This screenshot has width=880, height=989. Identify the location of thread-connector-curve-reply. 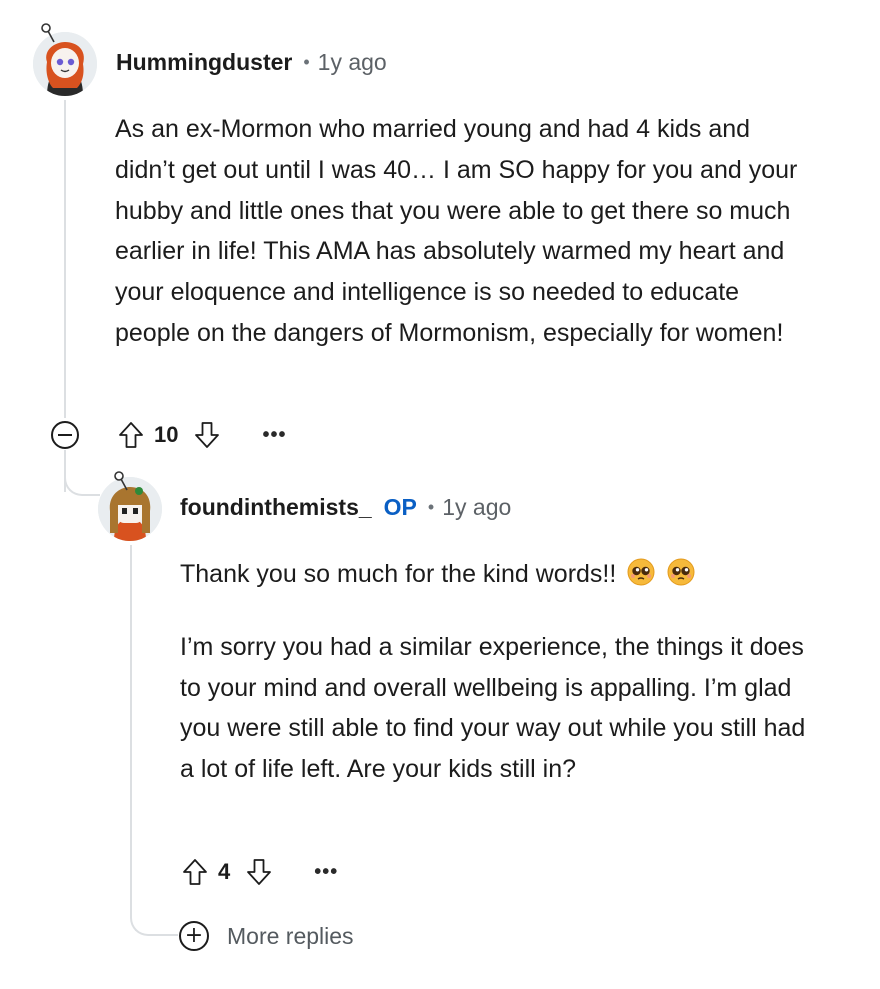
(154, 918).